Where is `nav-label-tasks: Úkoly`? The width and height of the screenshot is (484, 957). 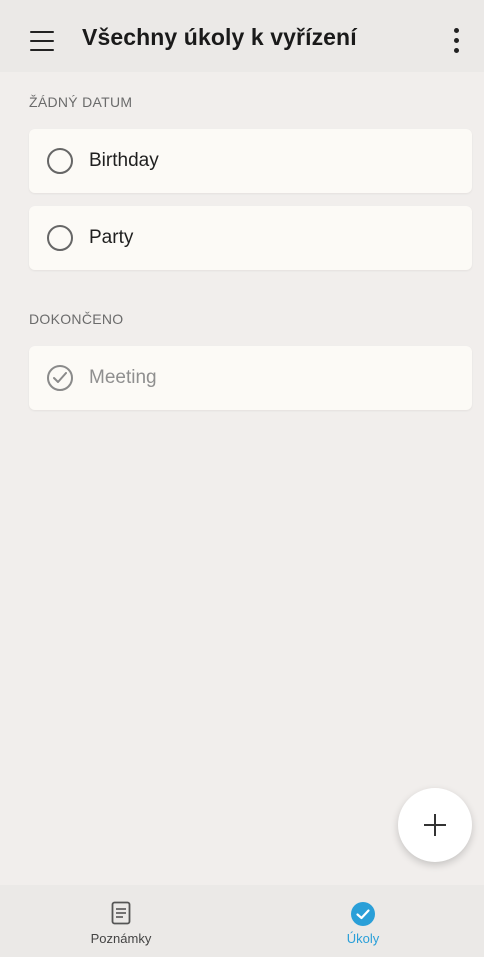 nav-label-tasks: Úkoly is located at coordinates (363, 938).